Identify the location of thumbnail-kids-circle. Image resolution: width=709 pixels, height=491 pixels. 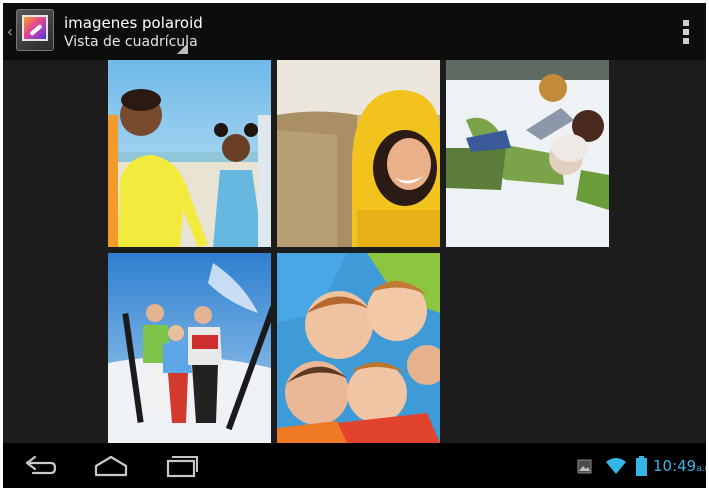
(358, 348).